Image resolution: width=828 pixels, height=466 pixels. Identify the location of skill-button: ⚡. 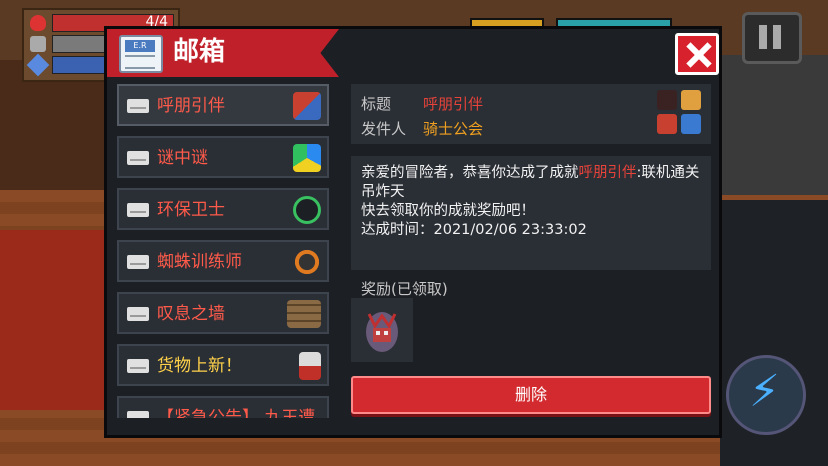
(766, 395).